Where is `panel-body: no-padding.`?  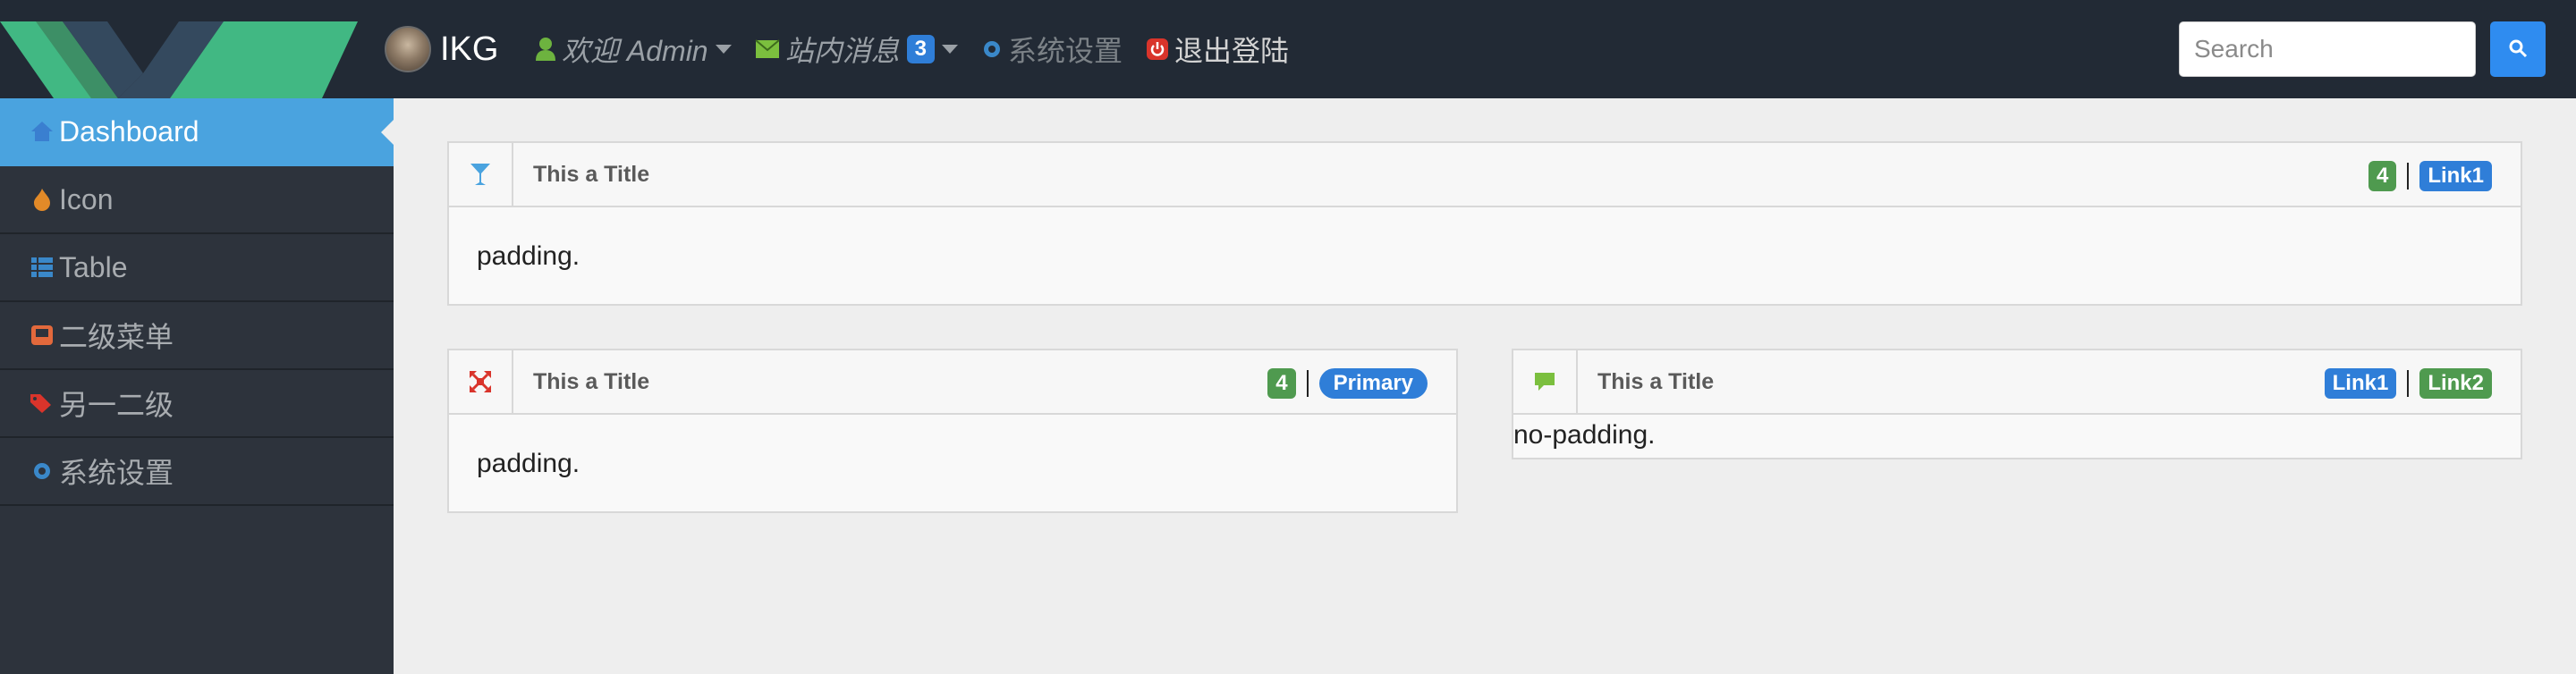
panel-body: no-padding. is located at coordinates (1584, 435).